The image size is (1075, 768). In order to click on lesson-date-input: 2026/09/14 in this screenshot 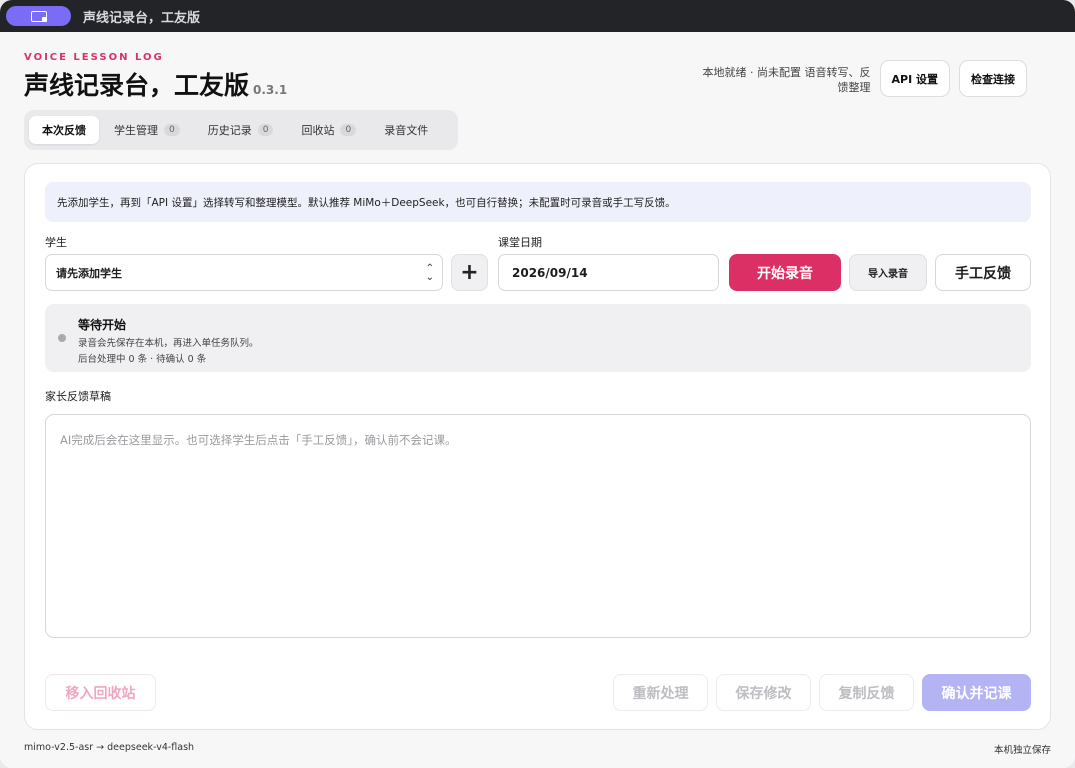, I will do `click(608, 272)`.